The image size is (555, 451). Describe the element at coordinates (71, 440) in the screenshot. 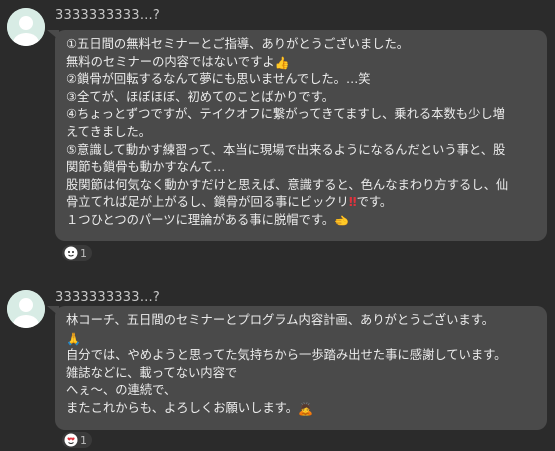

I see `heart-face-icon` at that location.